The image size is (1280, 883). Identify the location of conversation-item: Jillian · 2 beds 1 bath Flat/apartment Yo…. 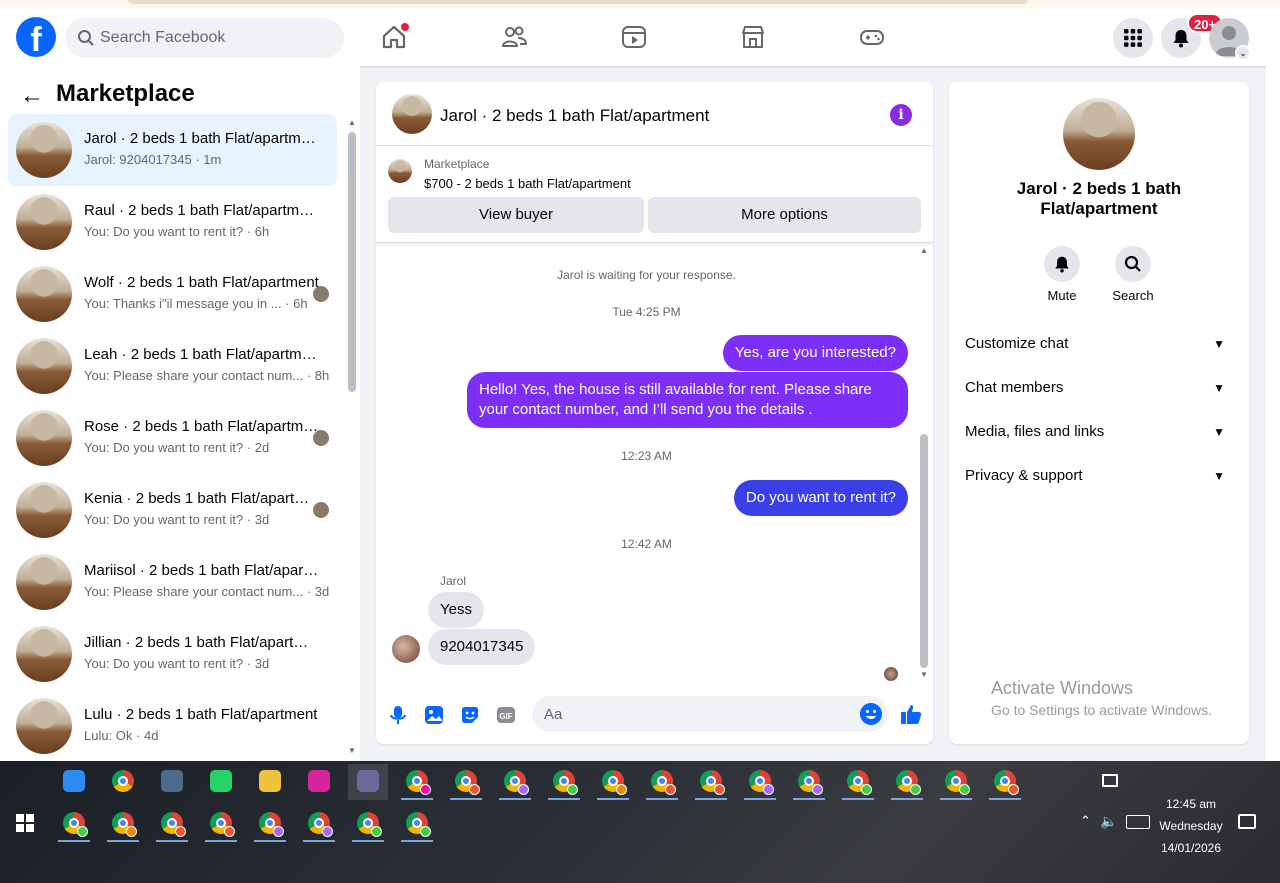
(172, 654).